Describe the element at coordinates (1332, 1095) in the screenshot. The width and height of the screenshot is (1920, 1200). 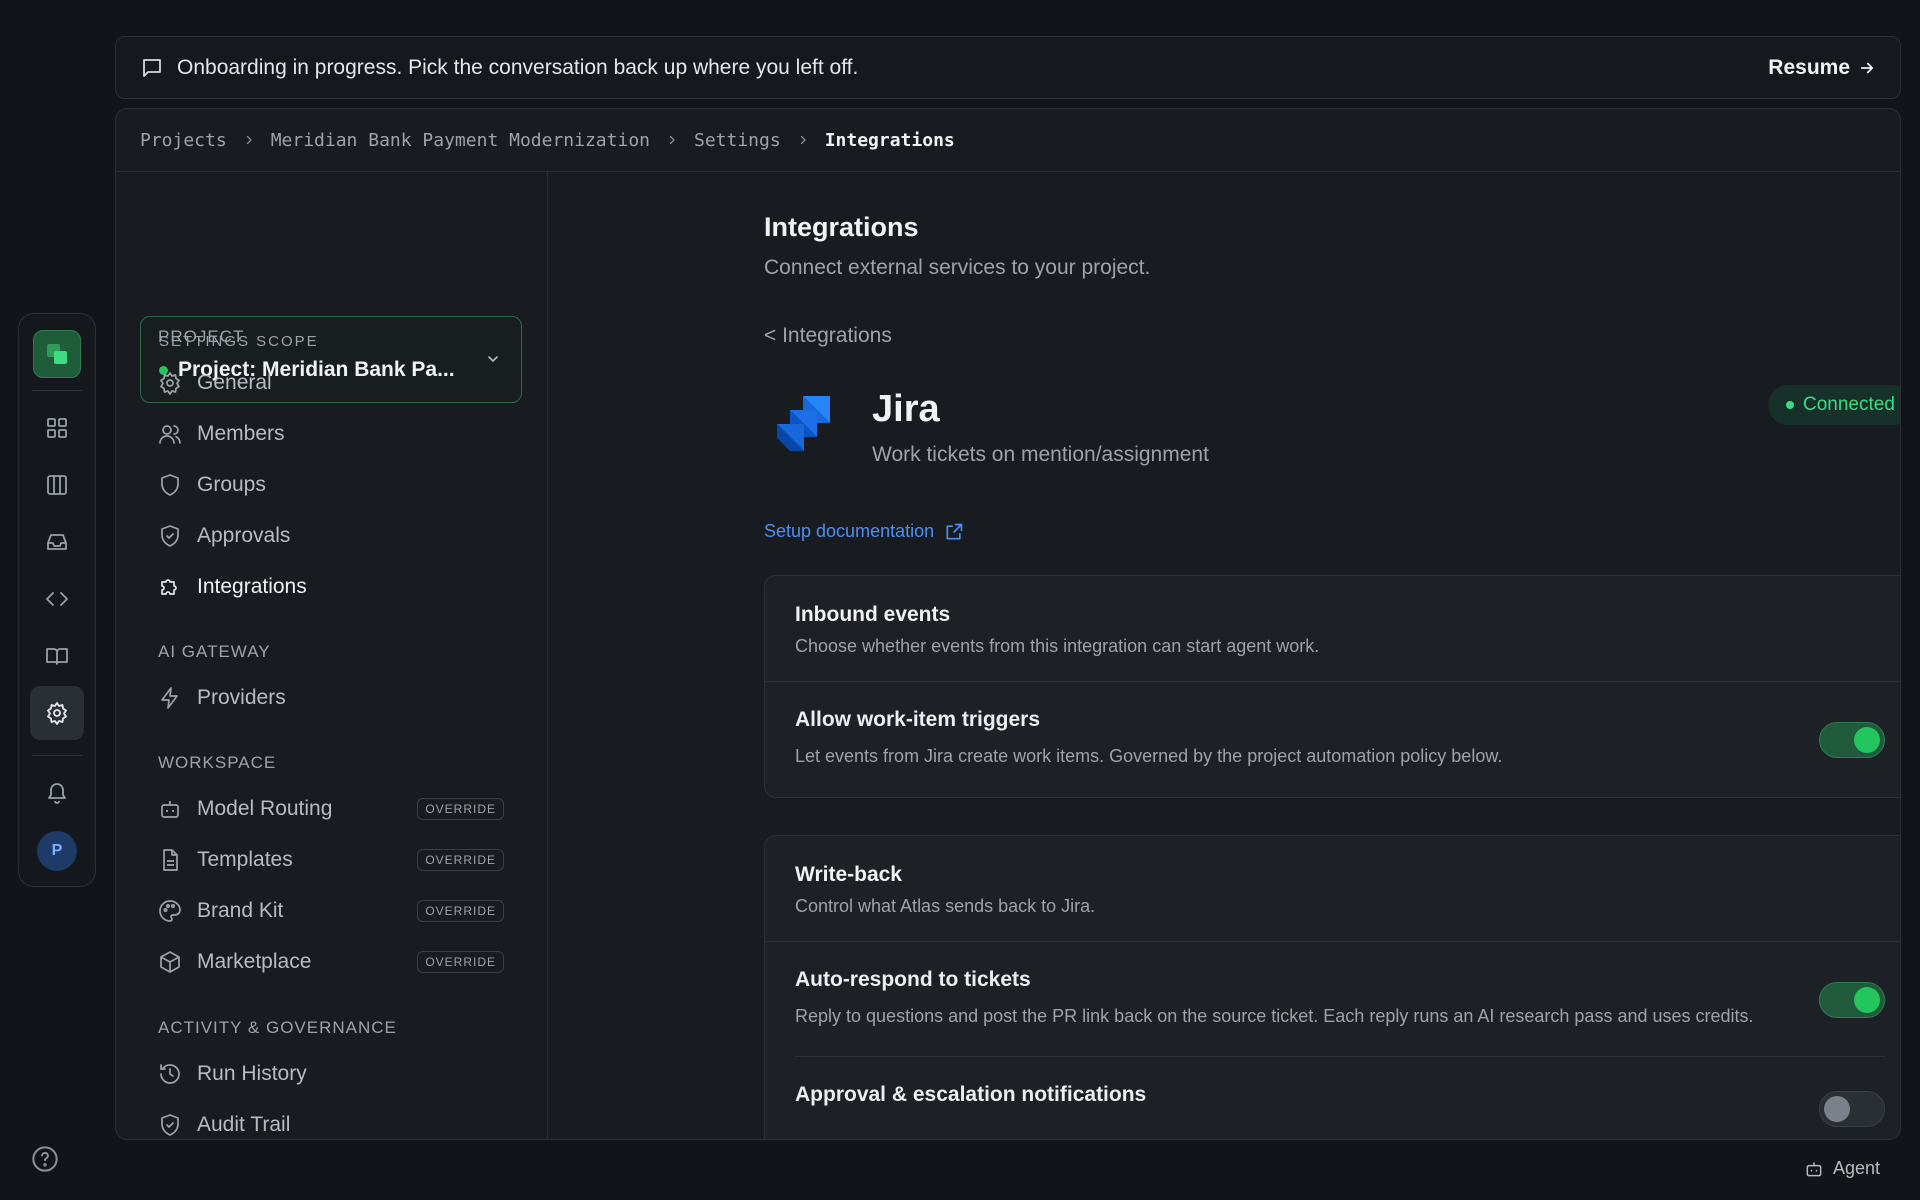
I see `setting-row: Approval & escalation notifications` at that location.